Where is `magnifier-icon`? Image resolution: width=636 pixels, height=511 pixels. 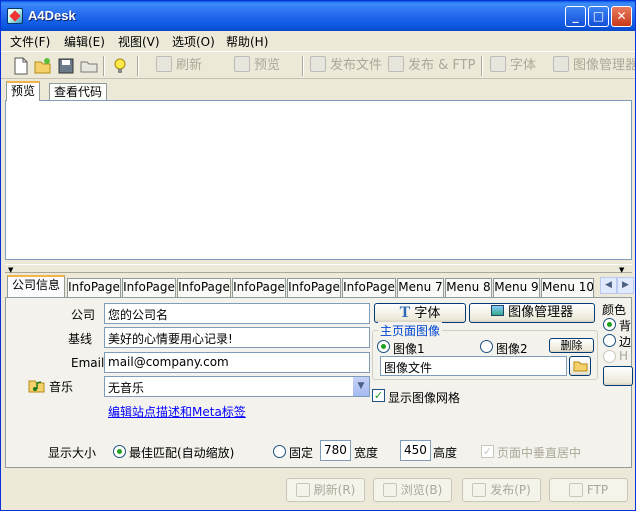
magnifier-icon is located at coordinates (242, 64).